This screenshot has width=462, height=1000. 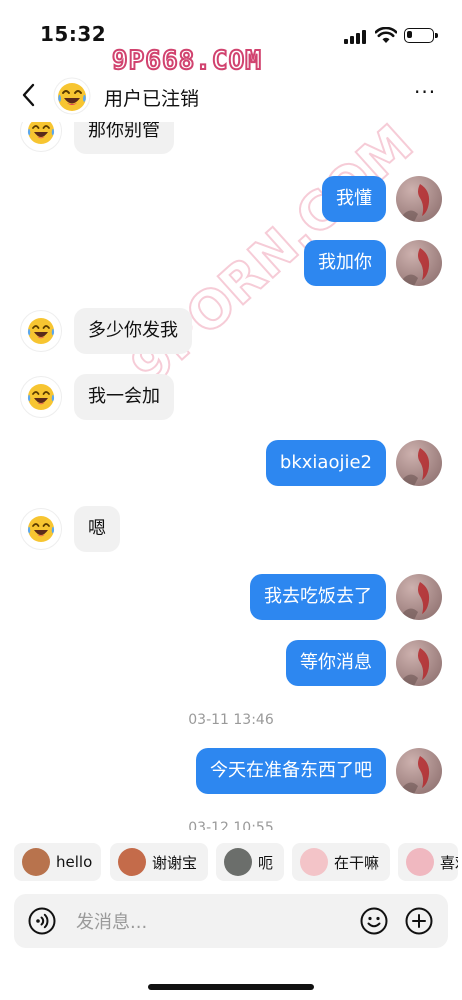 I want to click on status-time: 15:32, so click(x=73, y=34).